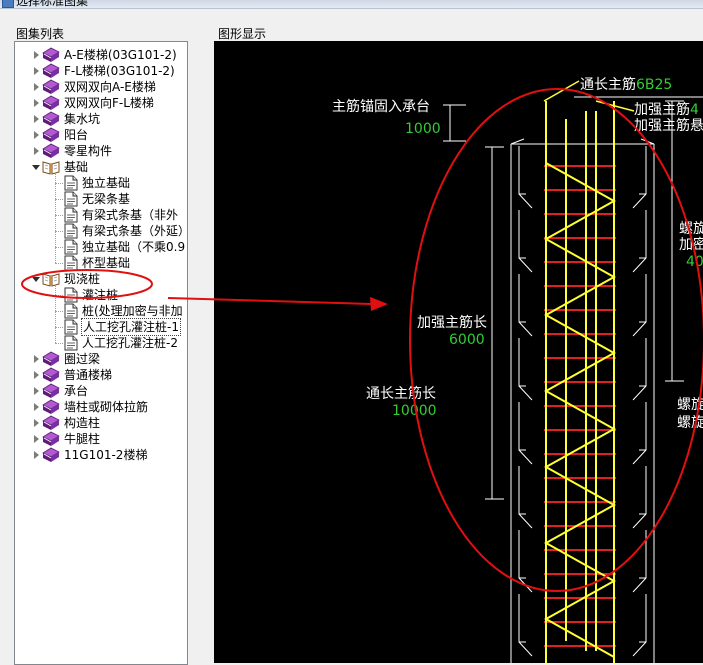 The image size is (703, 665). I want to click on tree-leaf: 有梁式条基（外延）, so click(101, 231).